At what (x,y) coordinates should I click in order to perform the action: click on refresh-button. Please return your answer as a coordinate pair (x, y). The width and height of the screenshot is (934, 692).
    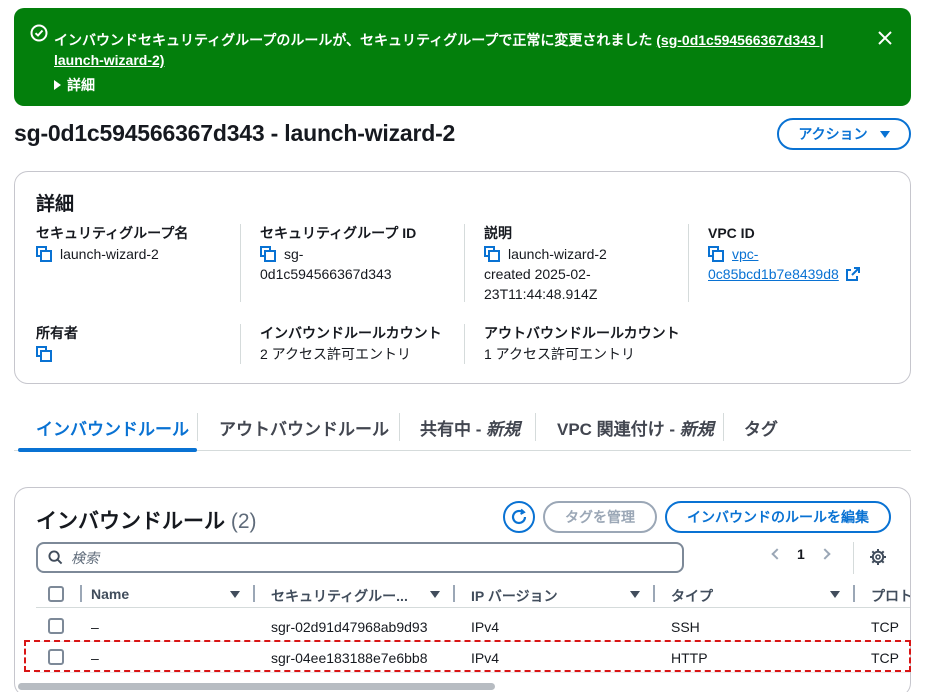
    Looking at the image, I should click on (519, 517).